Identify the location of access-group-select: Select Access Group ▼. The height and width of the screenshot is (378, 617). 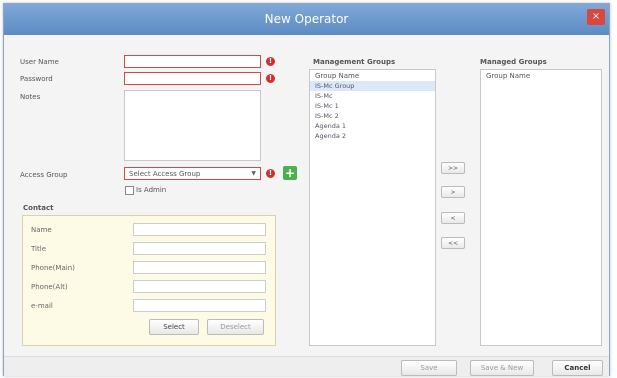
(192, 173).